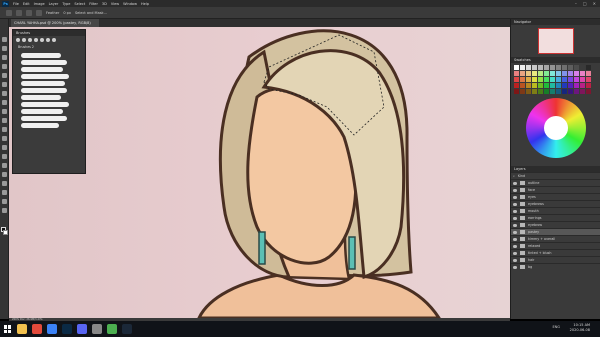 This screenshot has height=337, width=600. What do you see at coordinates (555, 203) in the screenshot?
I see `layer-row: eyebrows` at bounding box center [555, 203].